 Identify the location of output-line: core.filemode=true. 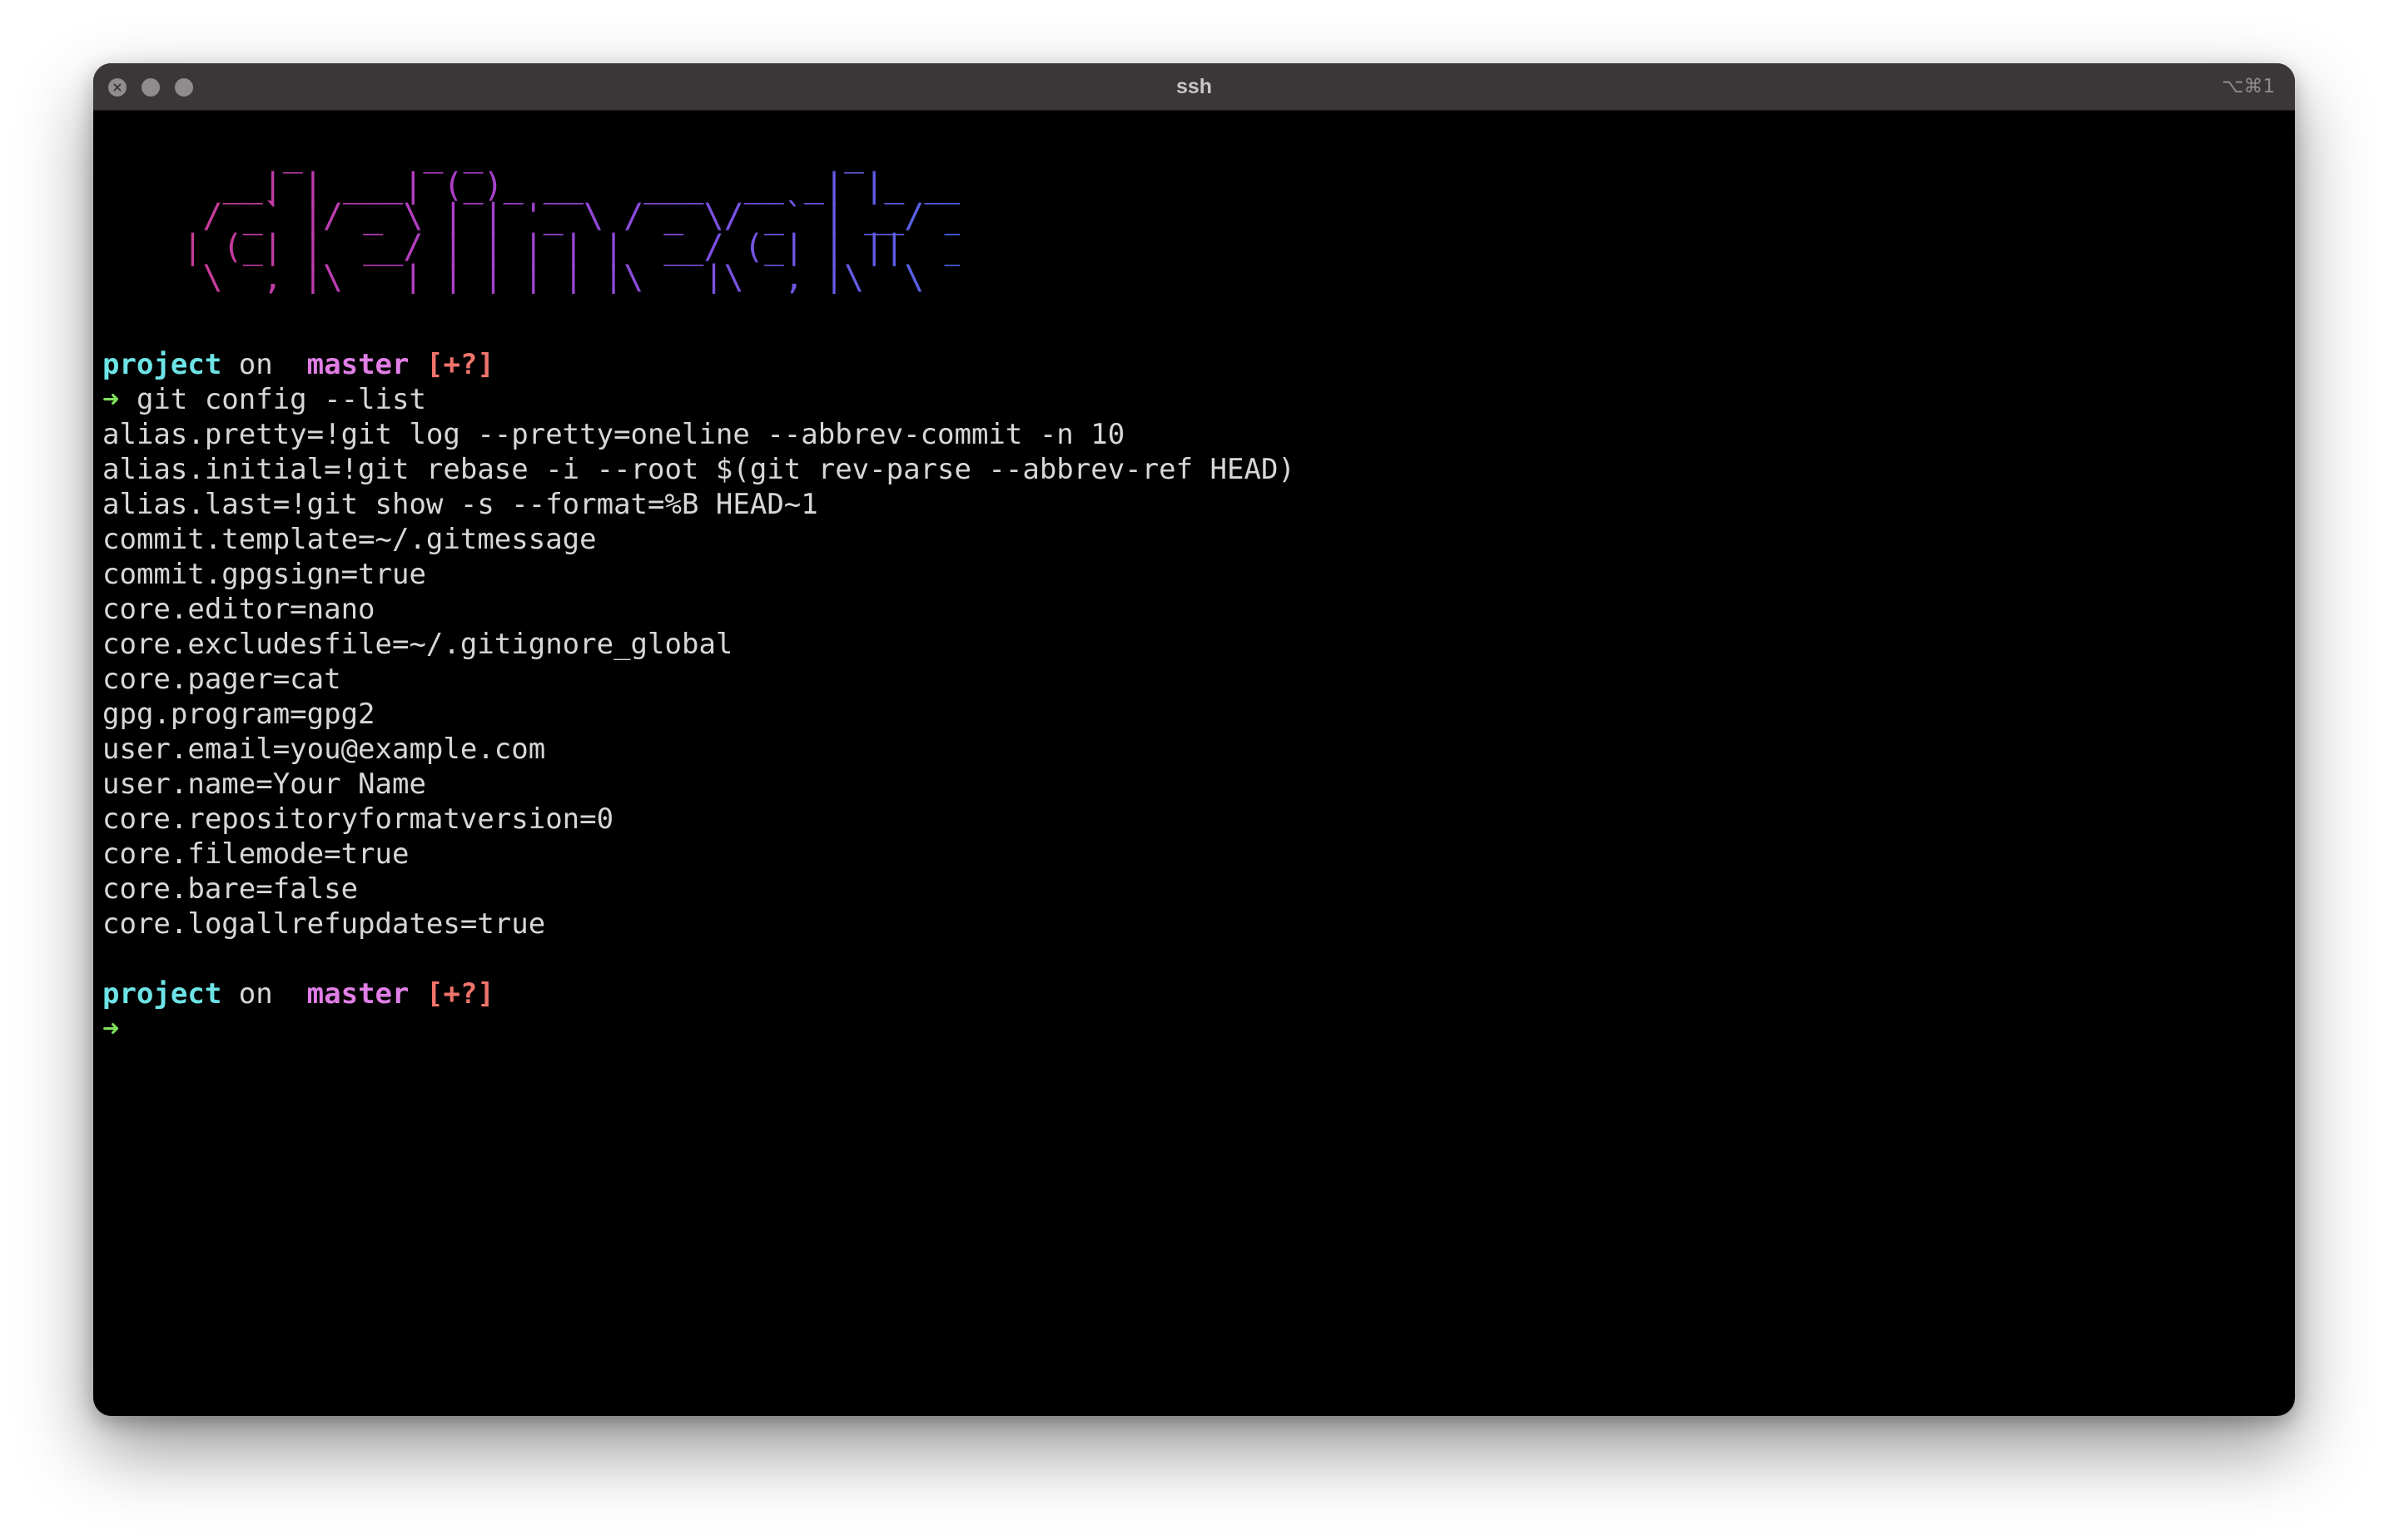
(256, 854).